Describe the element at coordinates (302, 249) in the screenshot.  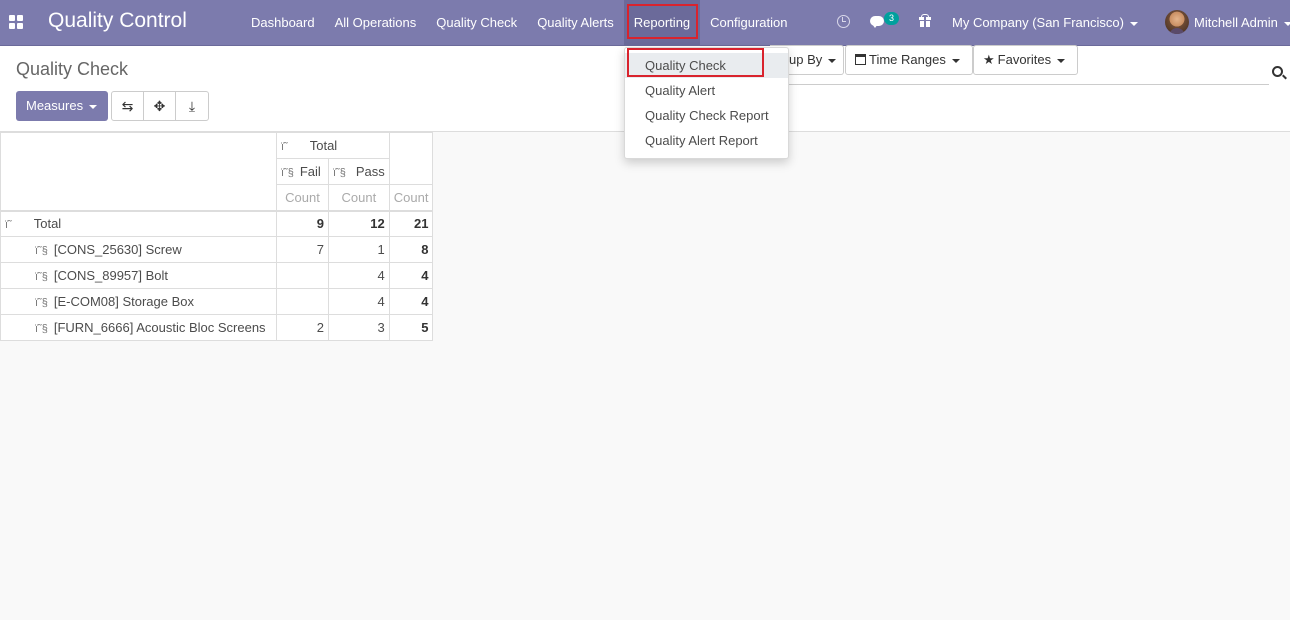
I see `cell-value: 7` at that location.